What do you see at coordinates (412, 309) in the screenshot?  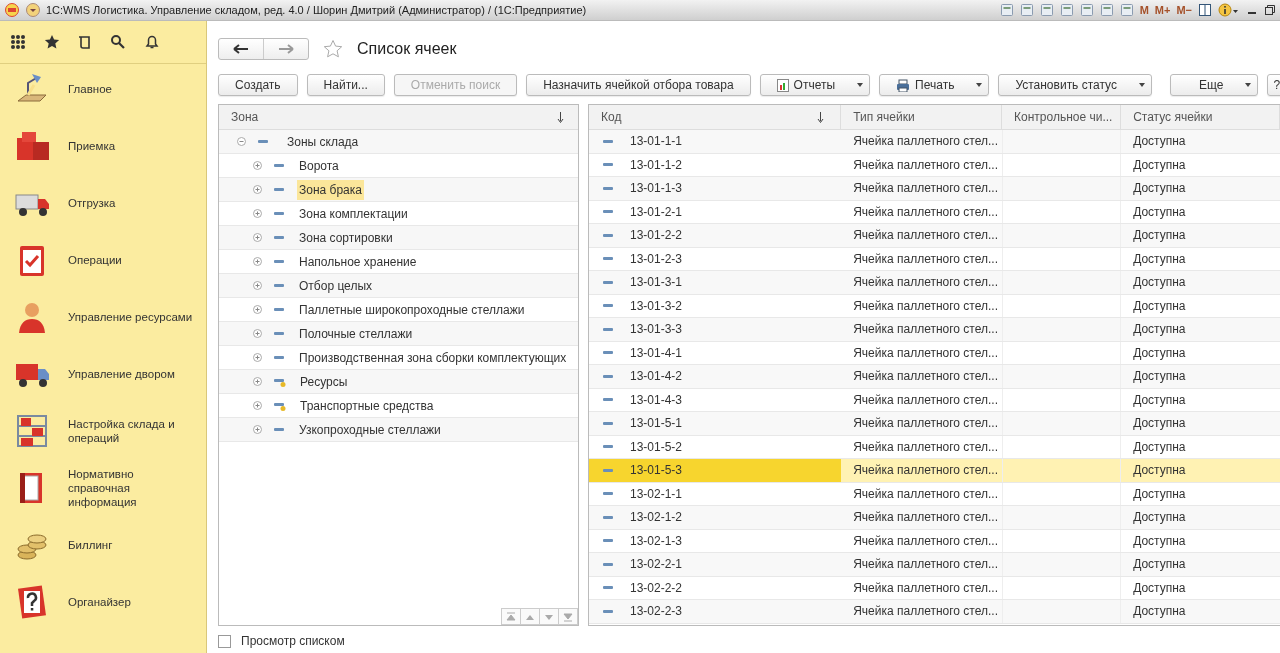 I see `tree-item: Паллетные широкопроходные стеллажи` at bounding box center [412, 309].